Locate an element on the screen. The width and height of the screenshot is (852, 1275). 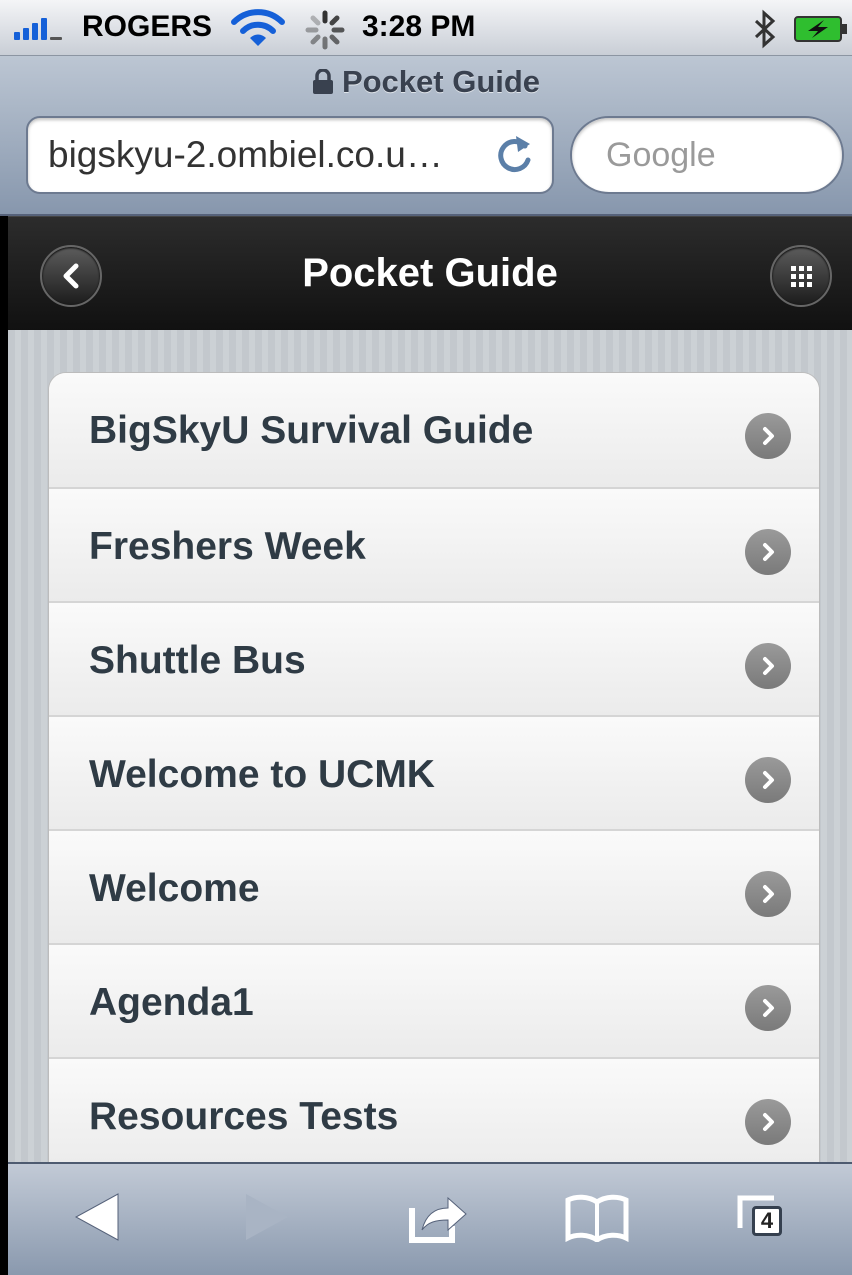
browser-back-button is located at coordinates (97, 1217).